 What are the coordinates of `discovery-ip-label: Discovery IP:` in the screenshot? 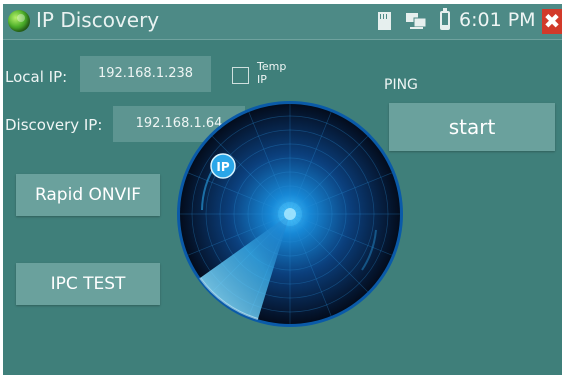 It's located at (54, 125).